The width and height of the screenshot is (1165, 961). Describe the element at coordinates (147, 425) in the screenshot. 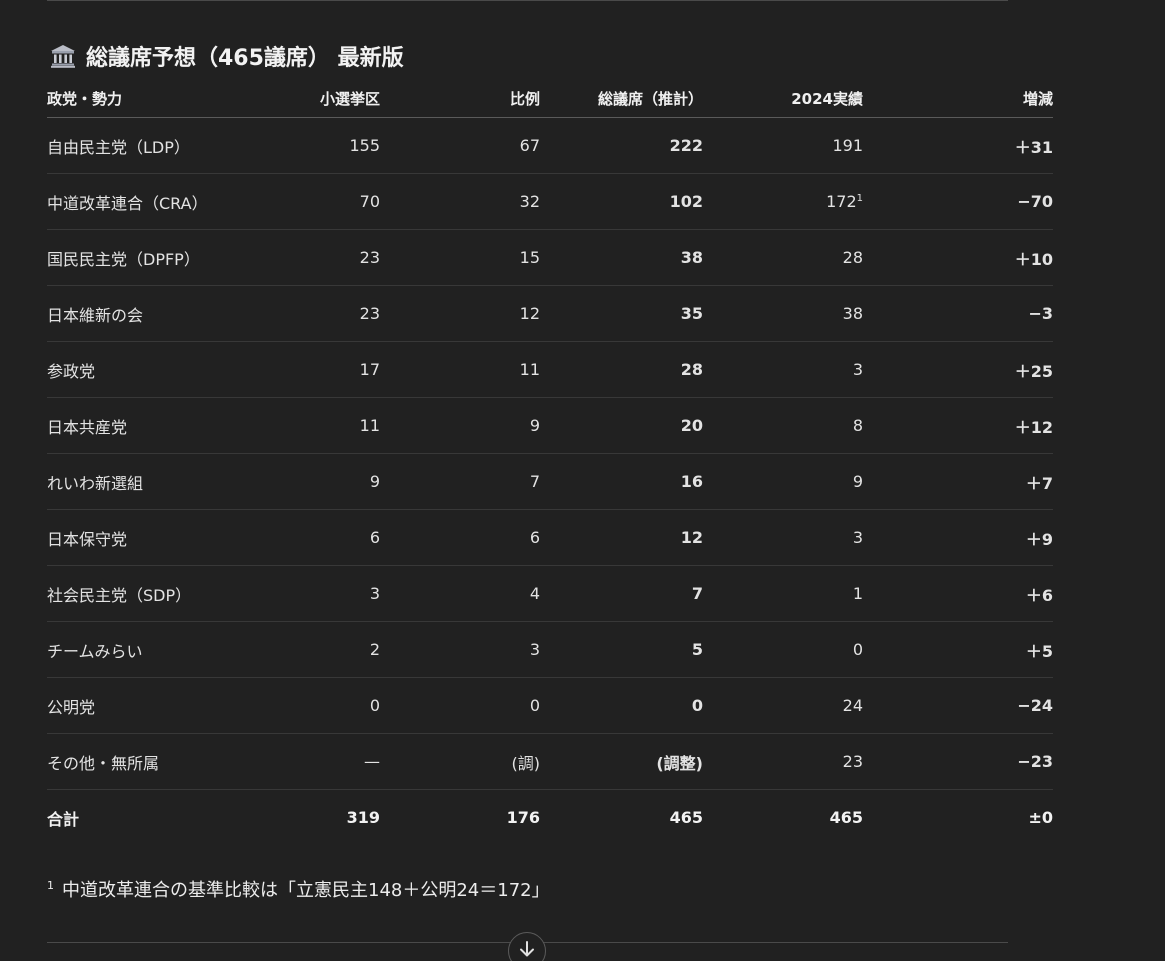

I see `cell-party: 日本共産党` at that location.